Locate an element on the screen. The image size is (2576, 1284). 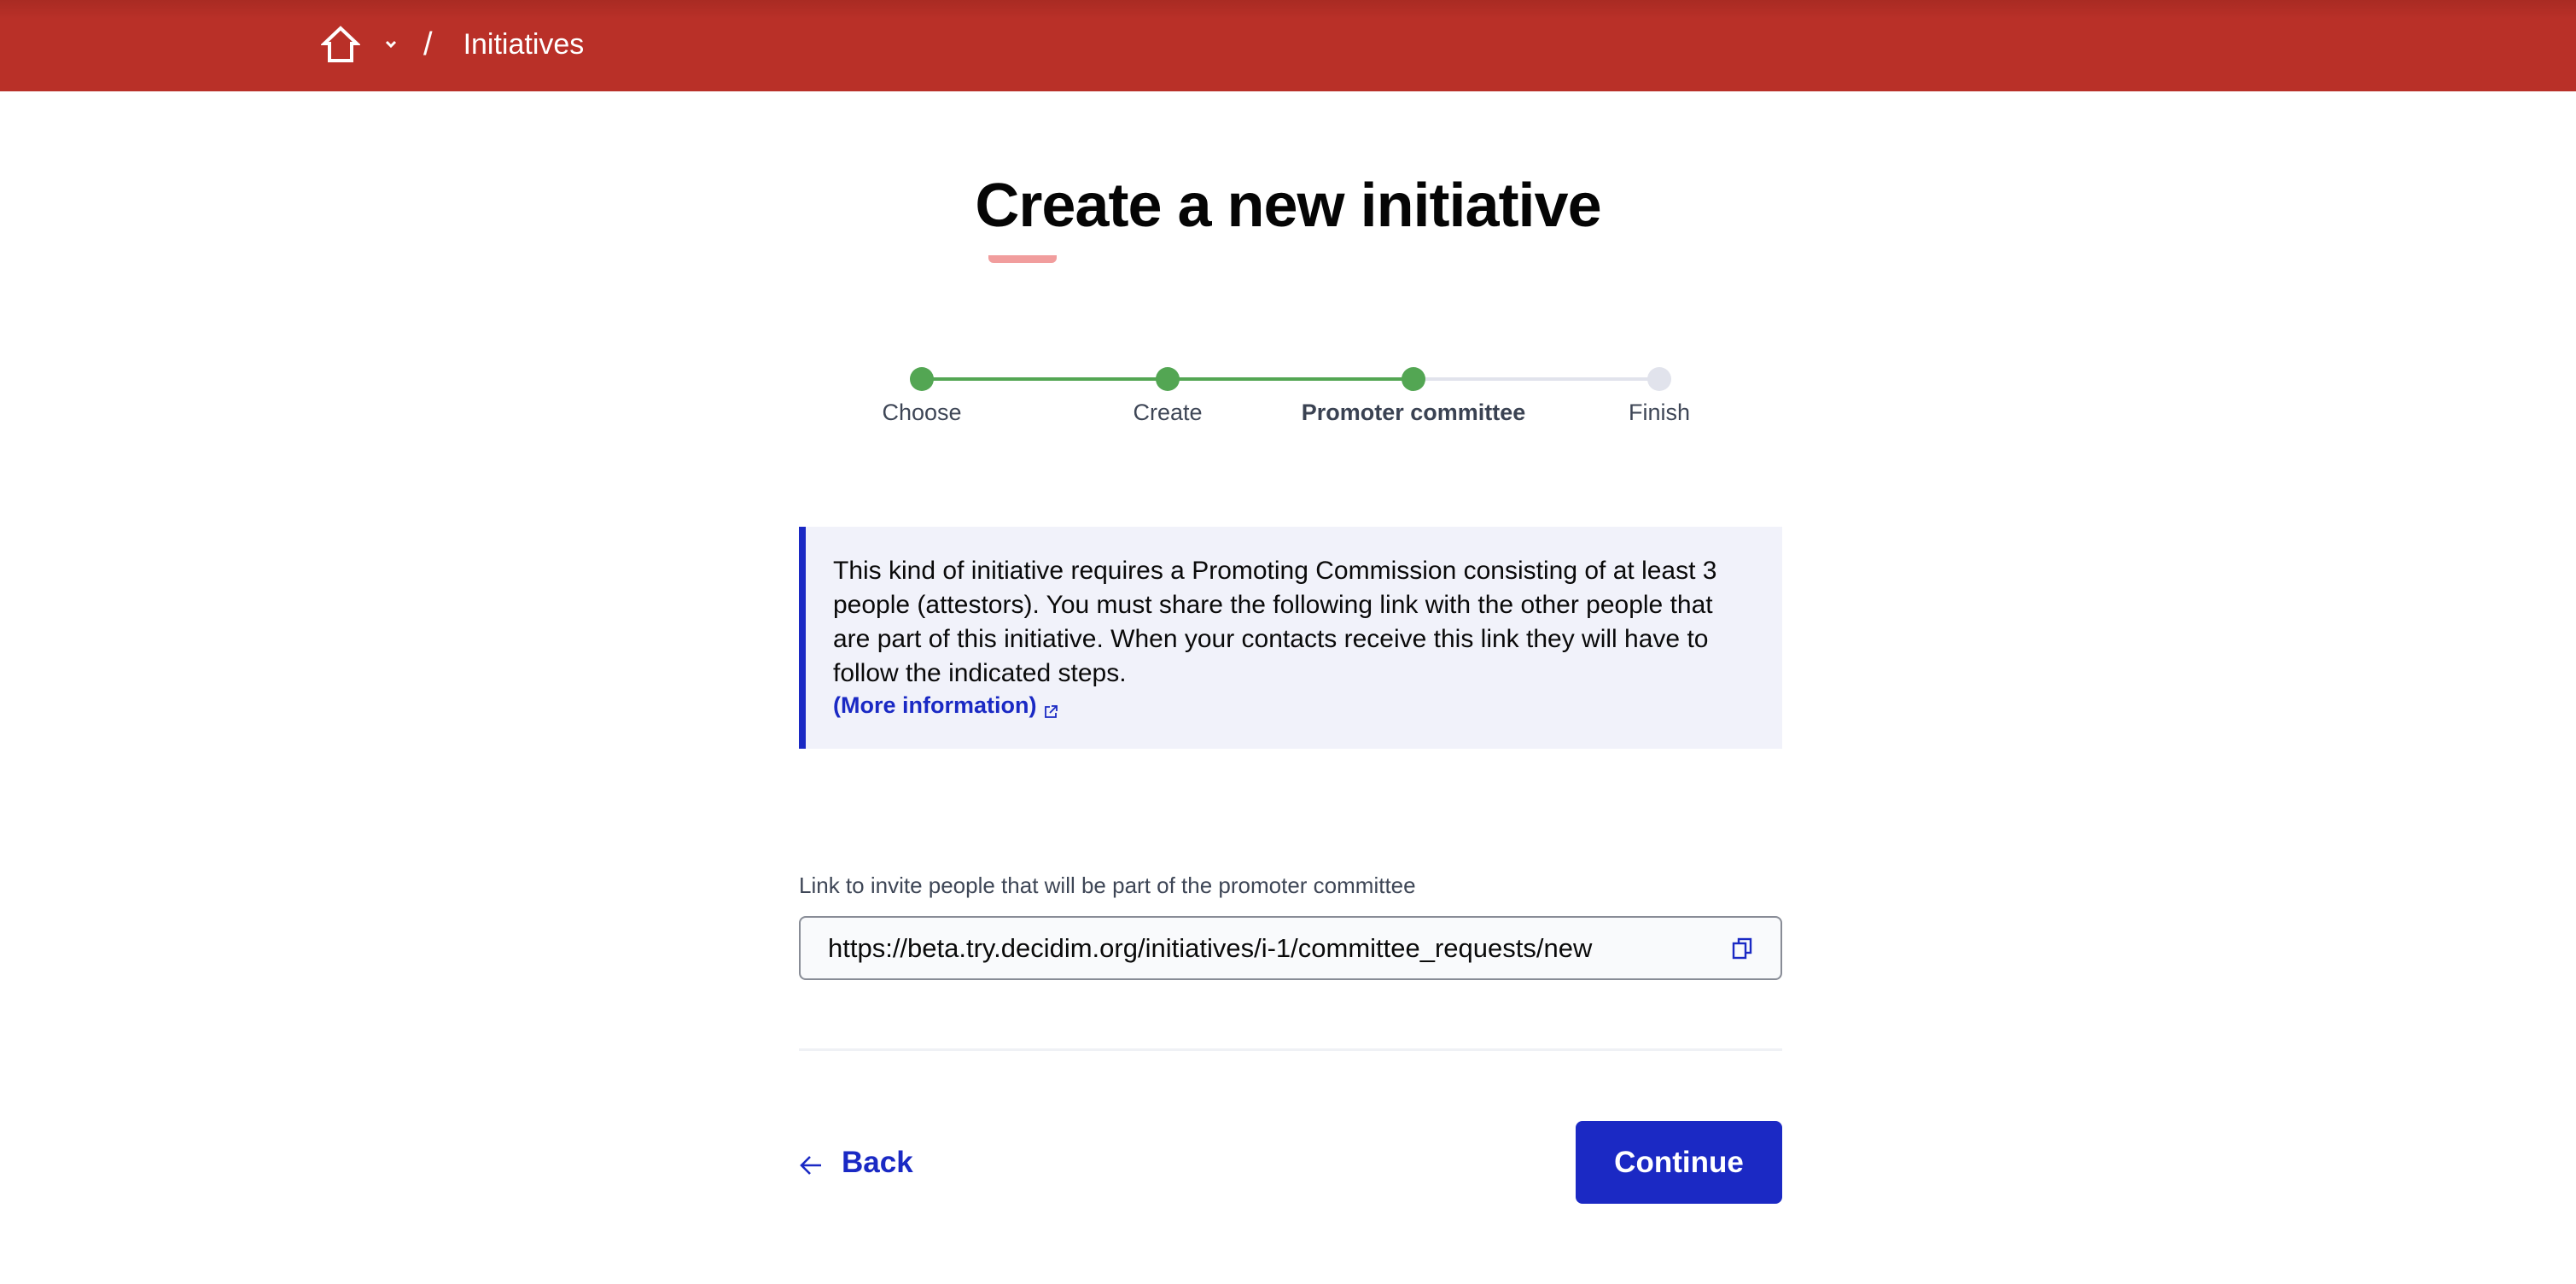
home-icon is located at coordinates (340, 44).